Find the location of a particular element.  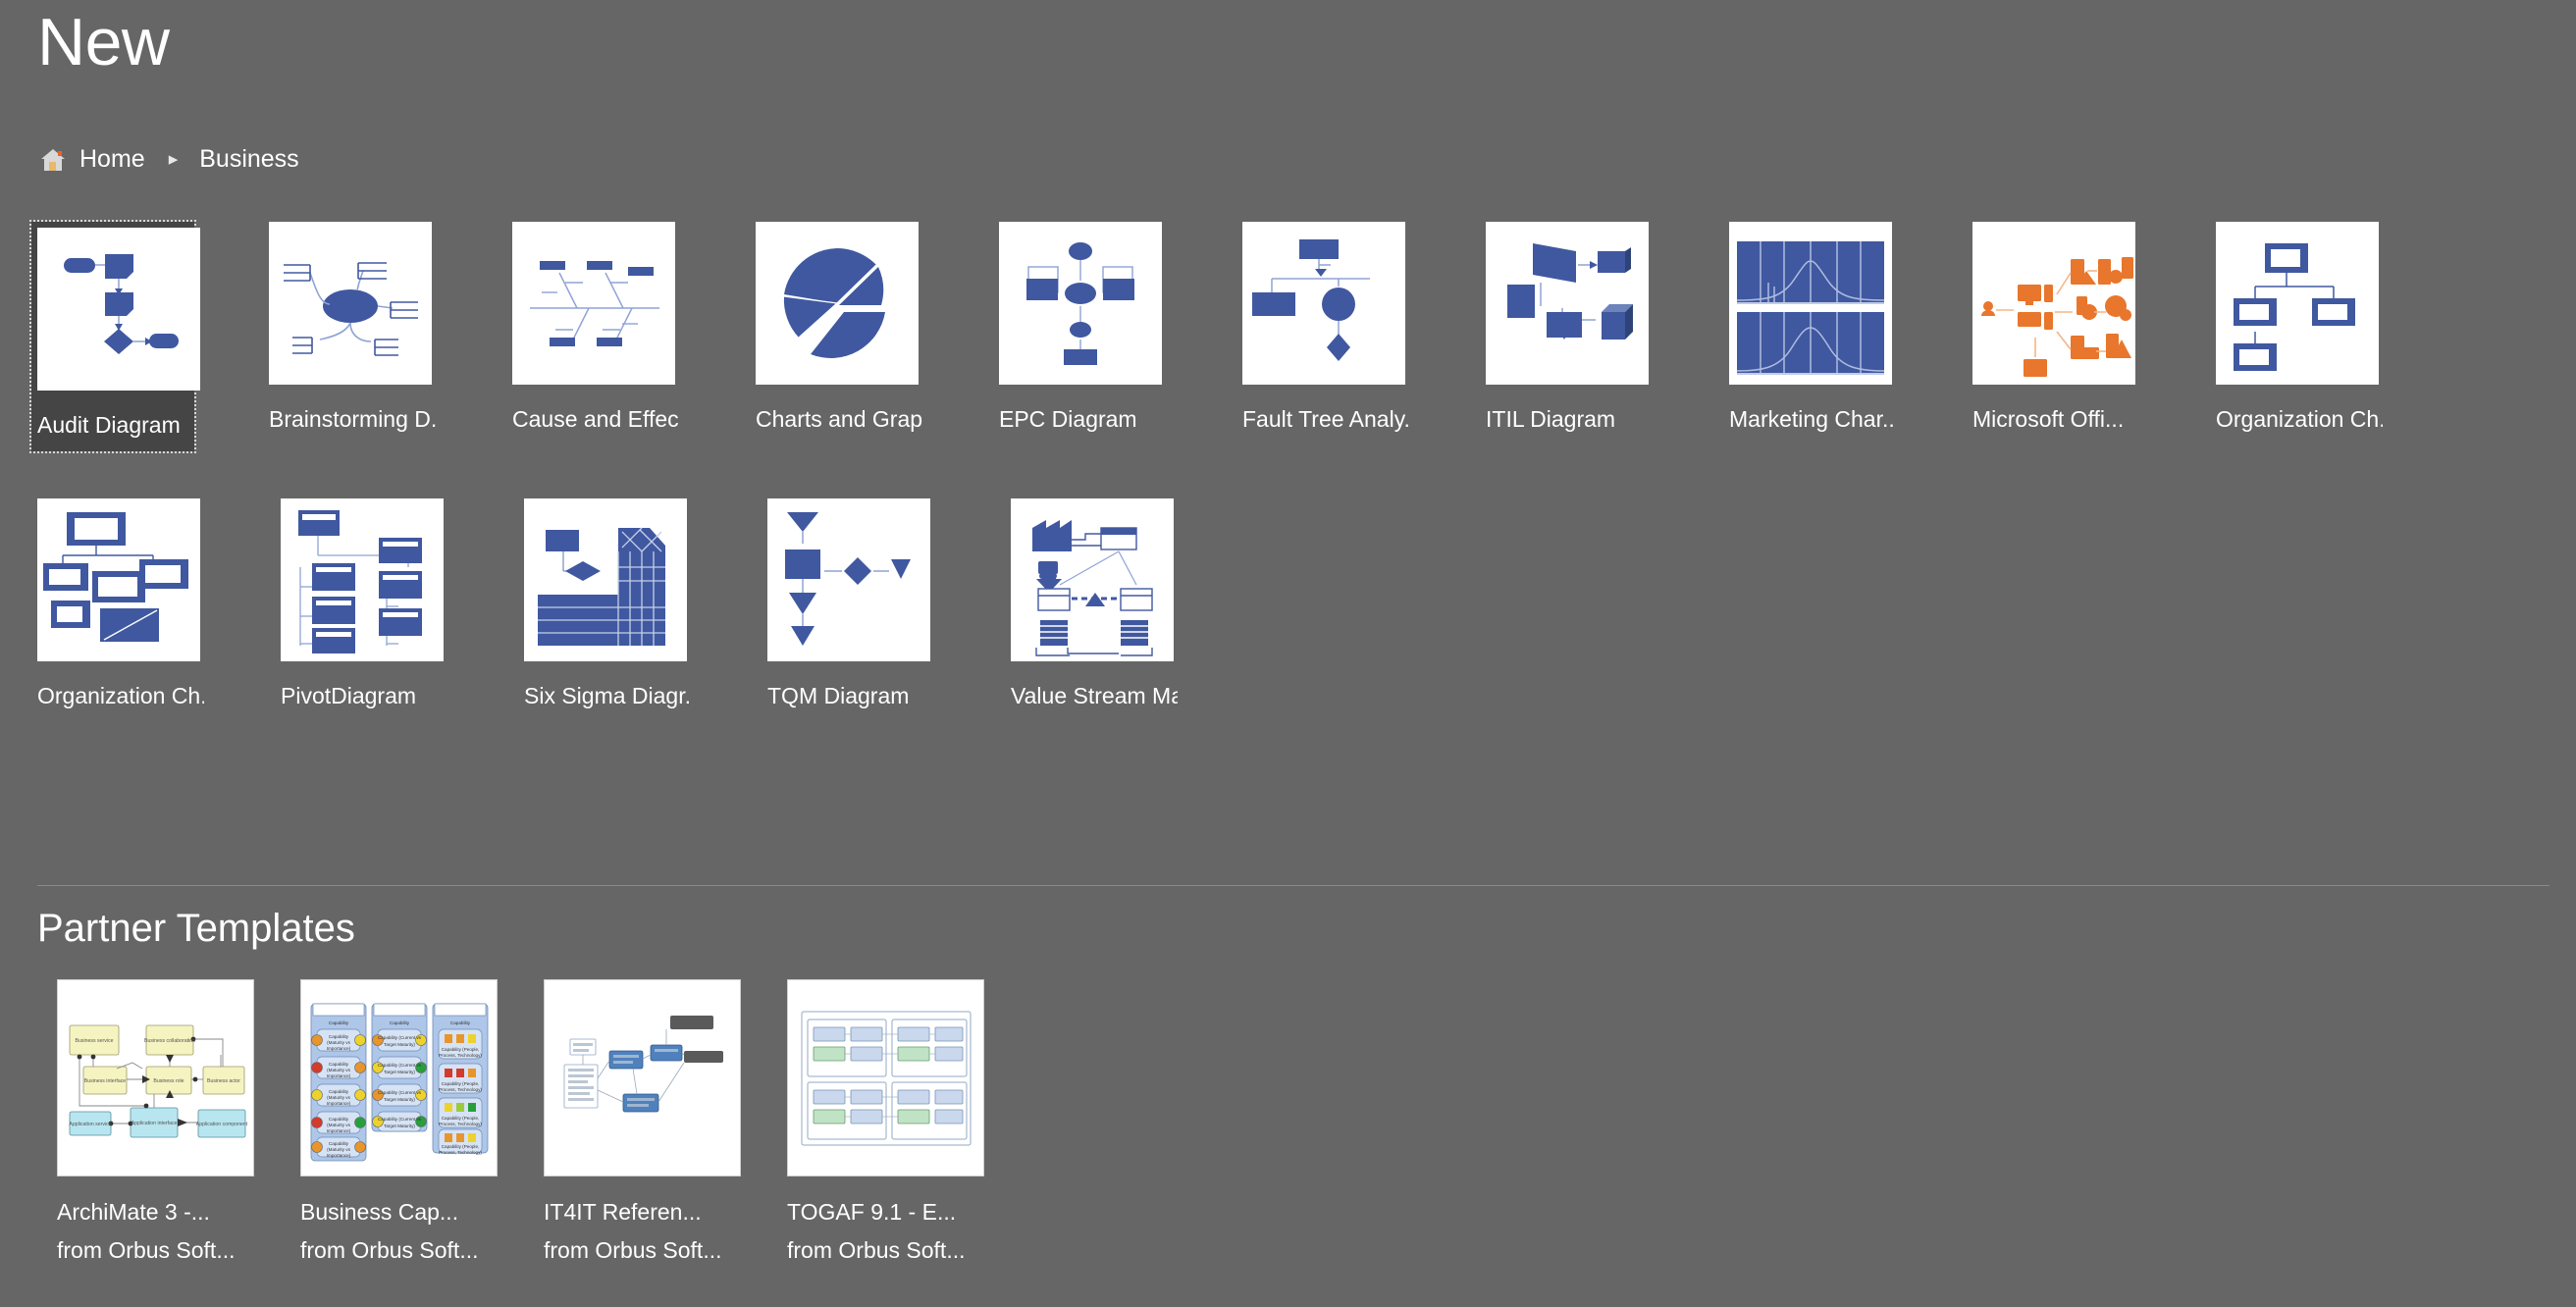

template-tile-value-stream-map: Value Stream Map is located at coordinates (1094, 603).